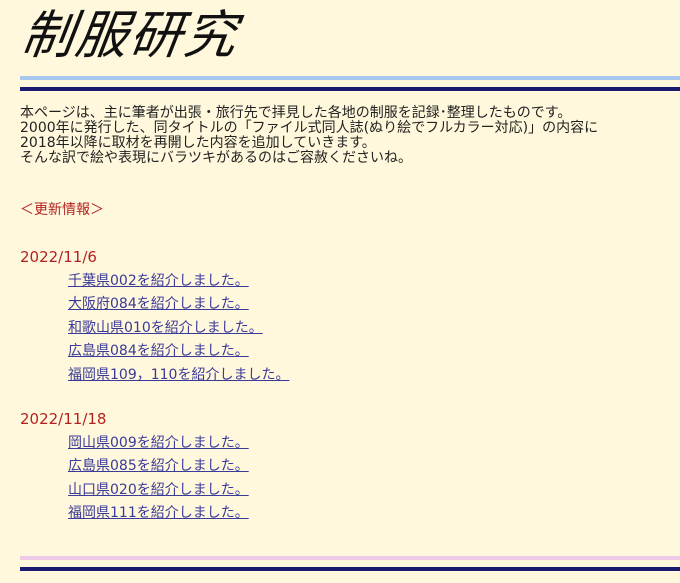  Describe the element at coordinates (350, 558) in the screenshot. I see `bottom-divider-light` at that location.